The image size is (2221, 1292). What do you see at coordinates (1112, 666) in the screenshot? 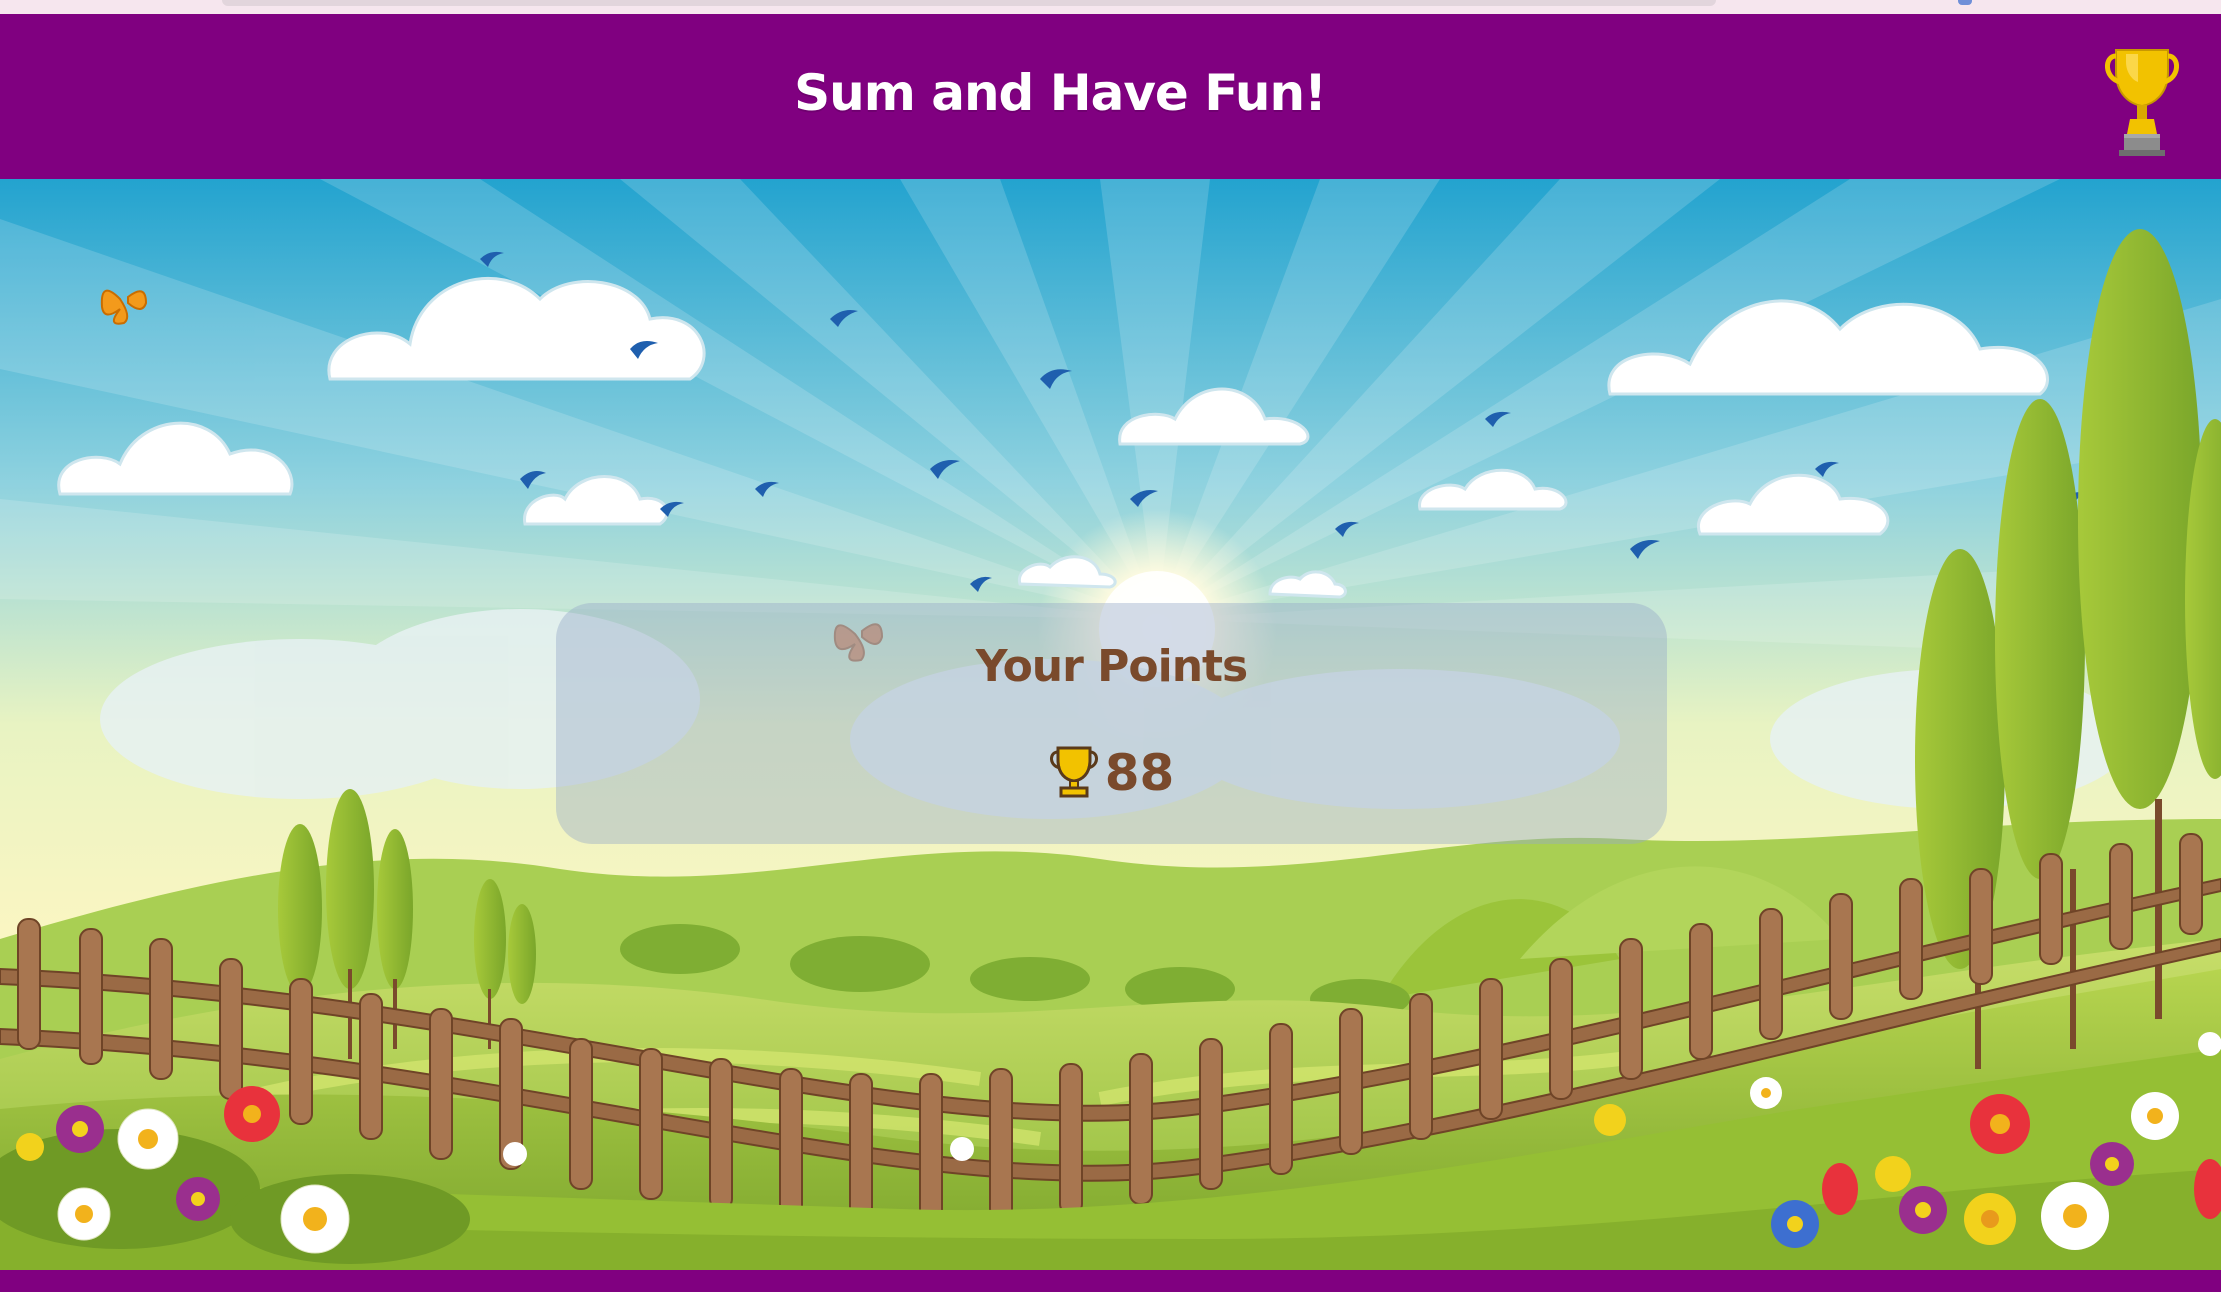
I see `points-title: Your Points` at bounding box center [1112, 666].